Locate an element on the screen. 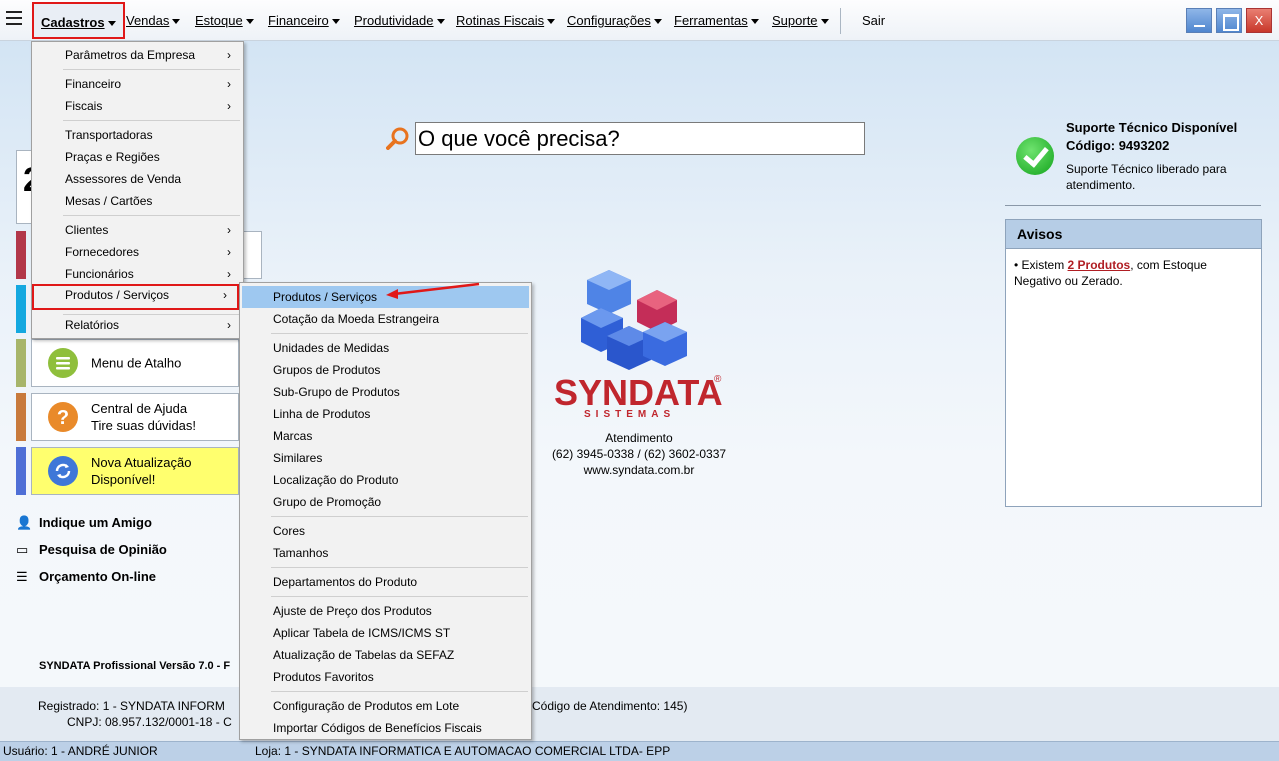 The height and width of the screenshot is (761, 1279). avisos-title: Avisos is located at coordinates (1133, 234).